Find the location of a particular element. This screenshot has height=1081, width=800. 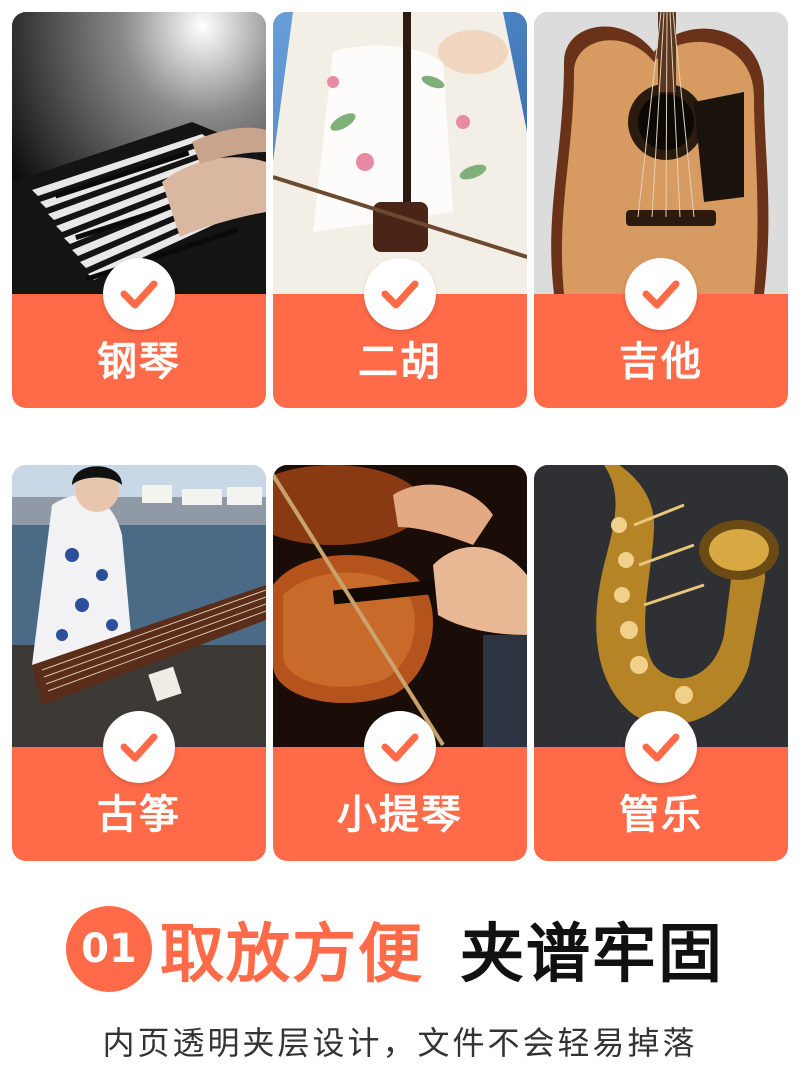

feature-headline: 01 取放方便 夹谱牢固 is located at coordinates (395, 949).